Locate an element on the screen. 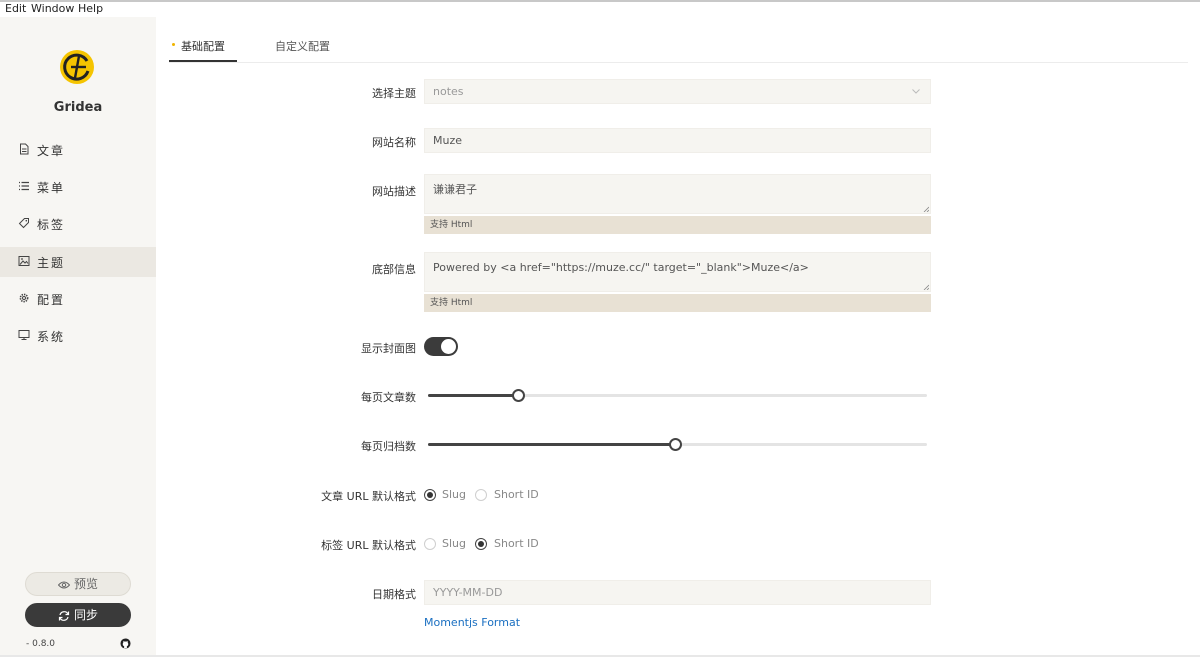 The height and width of the screenshot is (657, 1200). site-name-input: Muze is located at coordinates (677, 140).